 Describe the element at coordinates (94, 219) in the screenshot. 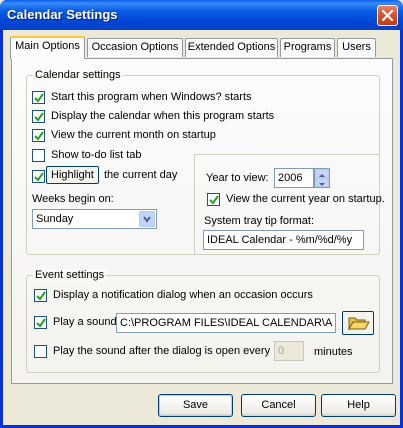

I see `weeks-begin-select: Sunday` at that location.